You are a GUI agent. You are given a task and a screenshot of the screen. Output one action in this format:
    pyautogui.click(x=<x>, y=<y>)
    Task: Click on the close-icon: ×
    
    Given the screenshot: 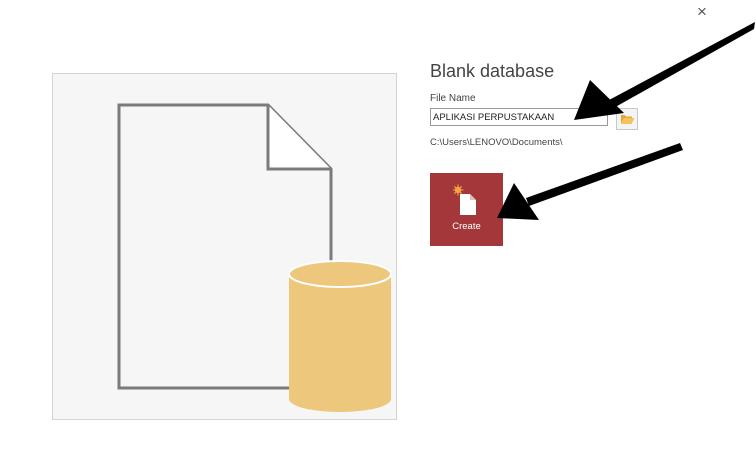 What is the action you would take?
    pyautogui.click(x=702, y=11)
    